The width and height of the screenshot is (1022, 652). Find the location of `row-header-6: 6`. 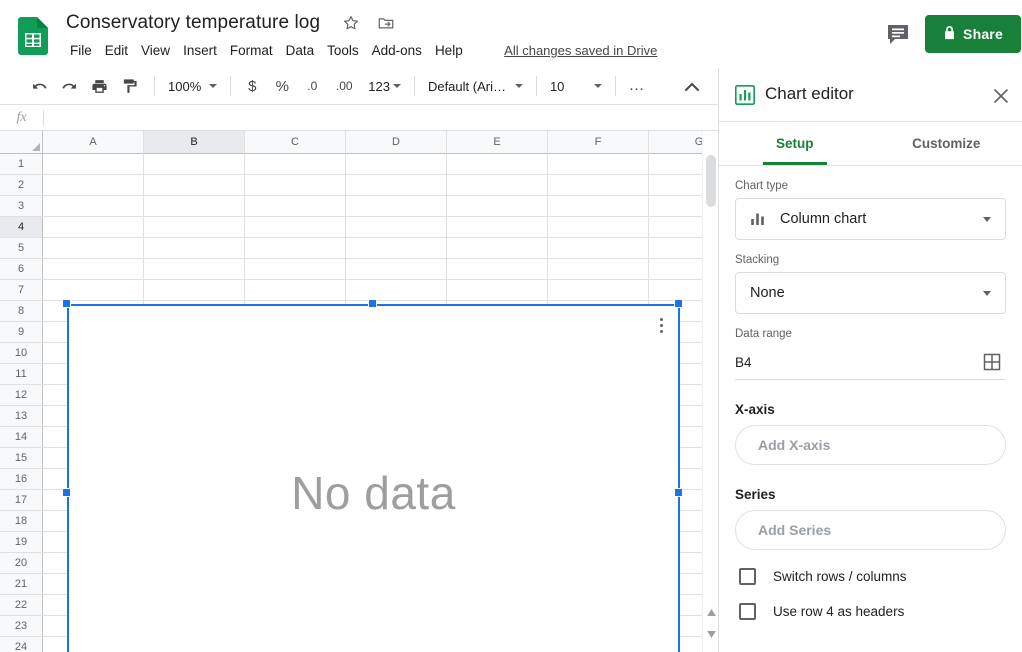

row-header-6: 6 is located at coordinates (21, 269).